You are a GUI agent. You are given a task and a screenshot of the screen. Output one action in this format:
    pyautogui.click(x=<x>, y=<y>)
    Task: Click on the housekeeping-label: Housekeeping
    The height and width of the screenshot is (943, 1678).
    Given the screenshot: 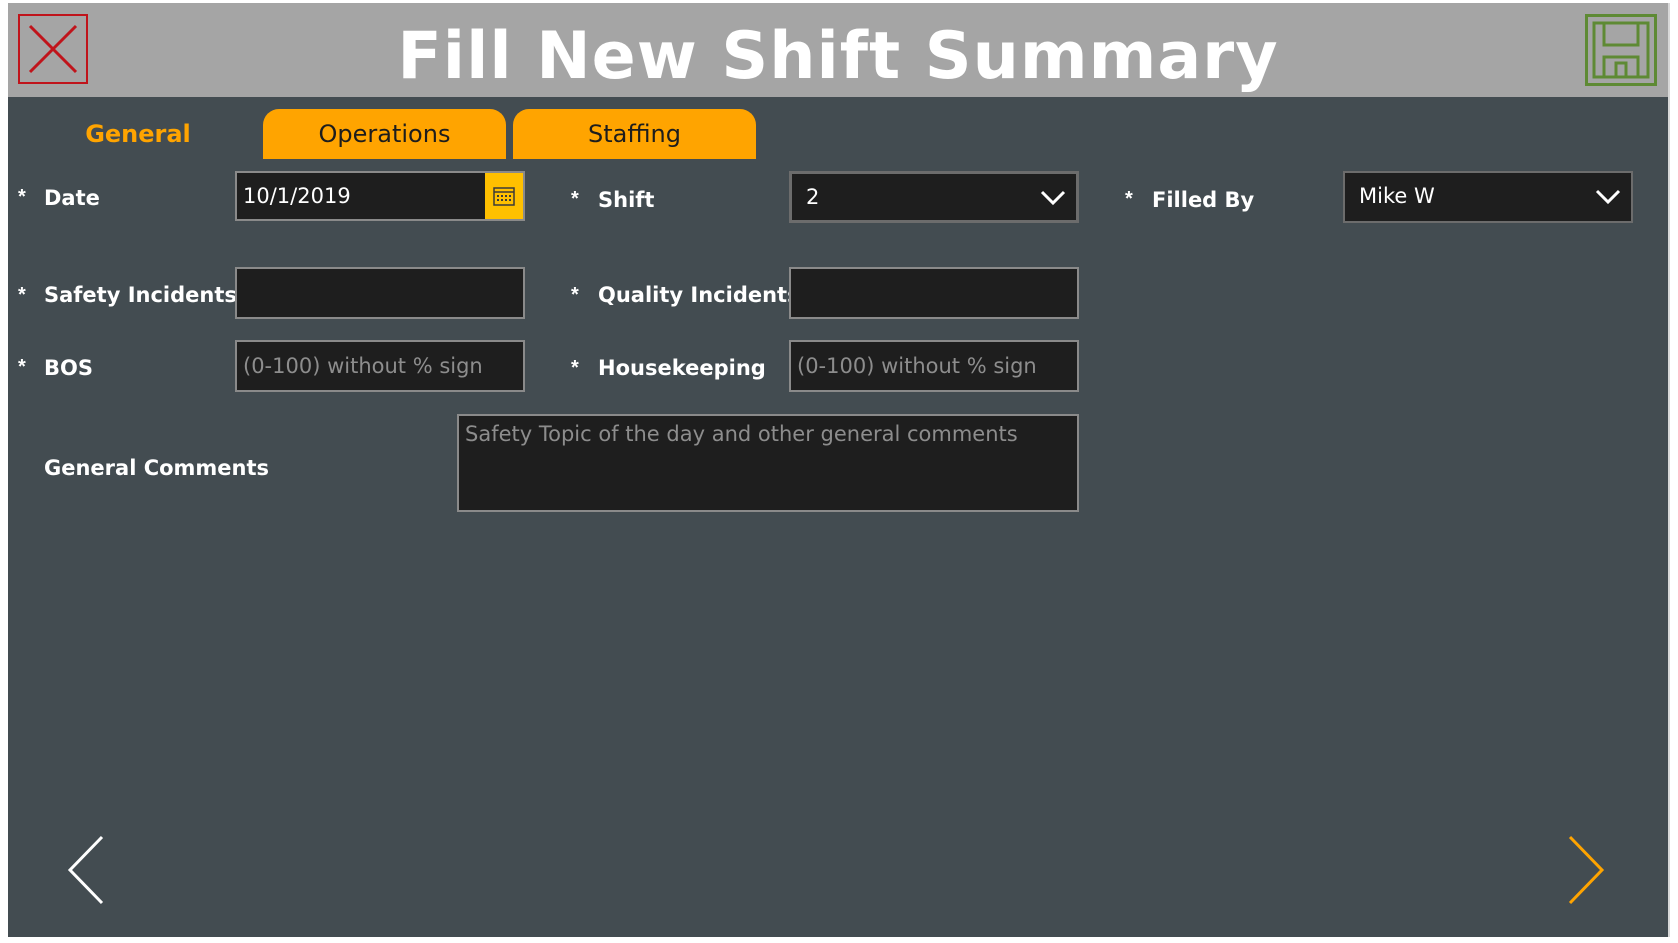 What is the action you would take?
    pyautogui.click(x=682, y=368)
    